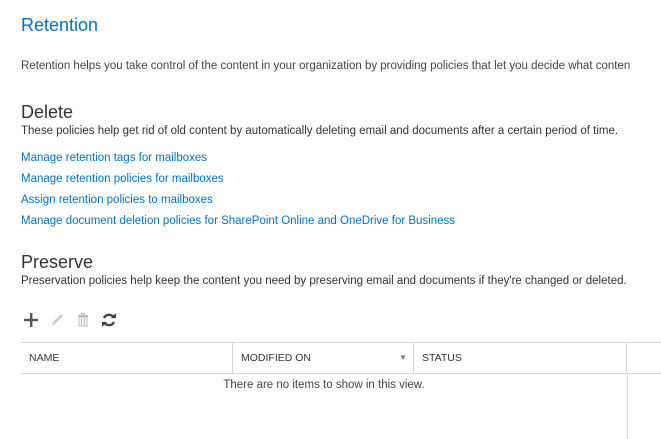 The image size is (661, 439). I want to click on empty-message: There are no items to show in this view., so click(324, 385).